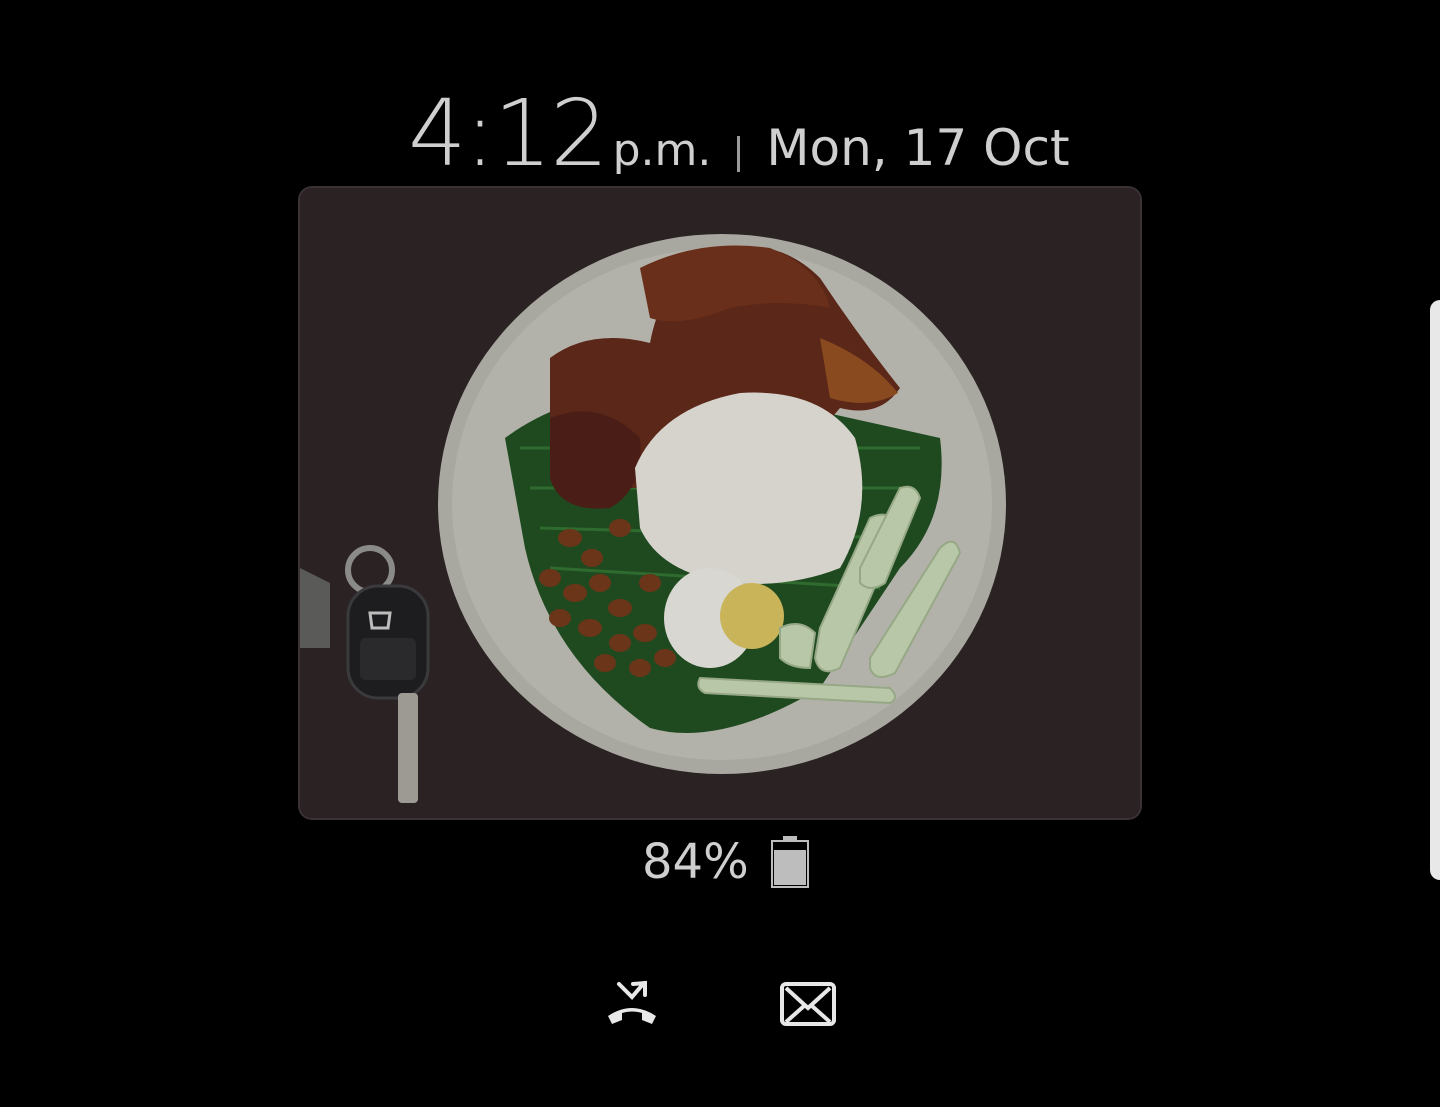 The width and height of the screenshot is (1440, 1107). What do you see at coordinates (695, 862) in the screenshot?
I see `battery-percentage: 84%` at bounding box center [695, 862].